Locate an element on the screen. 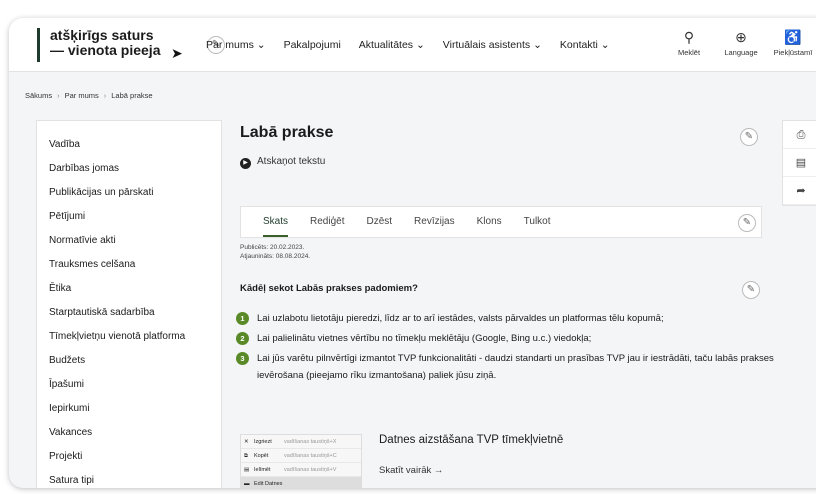  sidebar-item-budzets: Budžets is located at coordinates (129, 361).